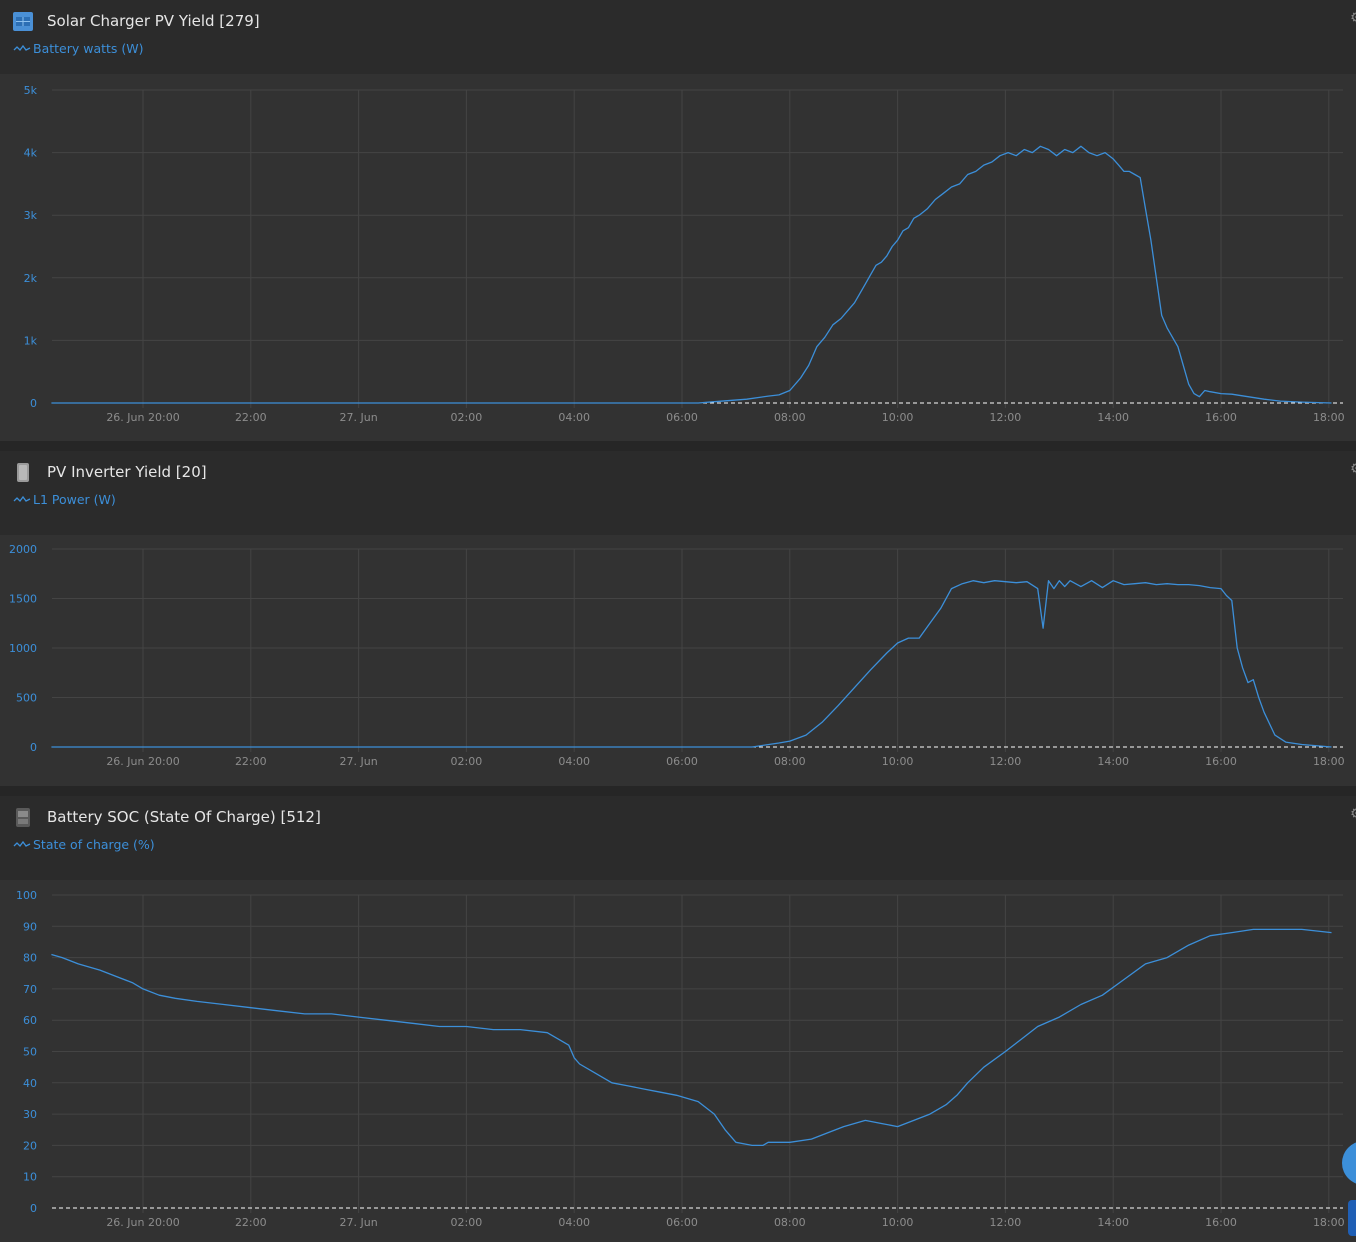  What do you see at coordinates (1352, 1218) in the screenshot?
I see `chat-widget-button` at bounding box center [1352, 1218].